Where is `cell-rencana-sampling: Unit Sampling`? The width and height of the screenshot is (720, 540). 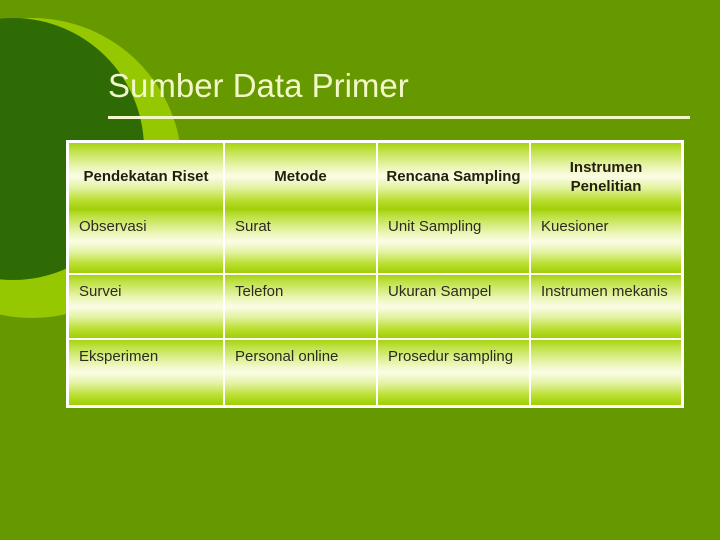
cell-rencana-sampling: Unit Sampling is located at coordinates (454, 242).